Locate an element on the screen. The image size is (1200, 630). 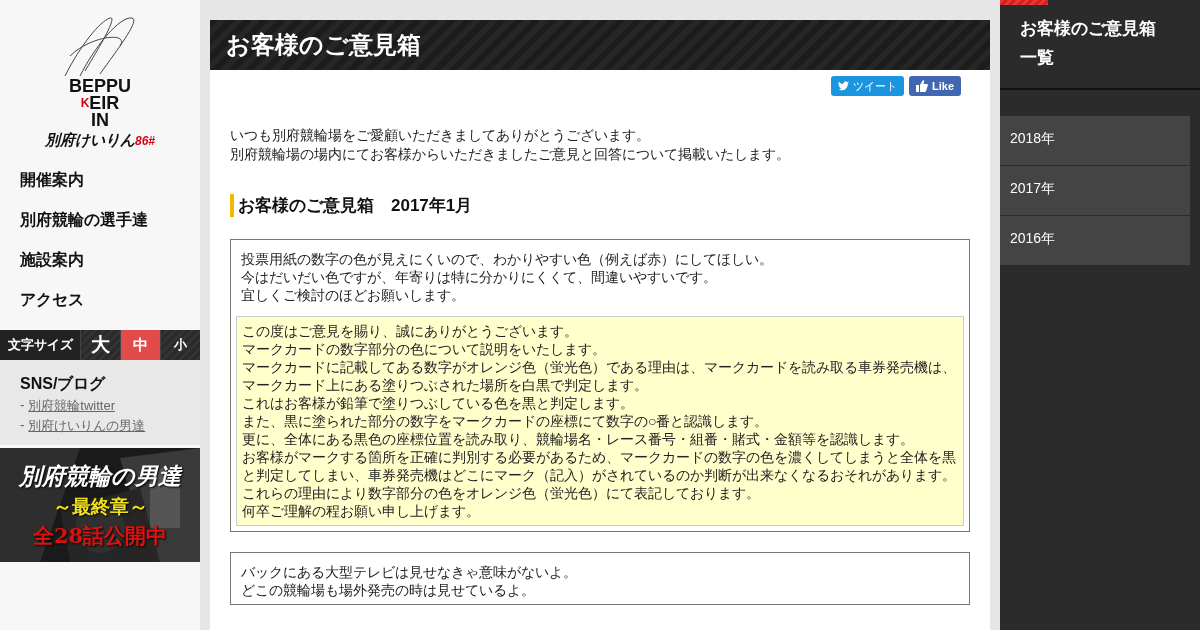
nav-link: 別府競輪の選手達 is located at coordinates (110, 220).